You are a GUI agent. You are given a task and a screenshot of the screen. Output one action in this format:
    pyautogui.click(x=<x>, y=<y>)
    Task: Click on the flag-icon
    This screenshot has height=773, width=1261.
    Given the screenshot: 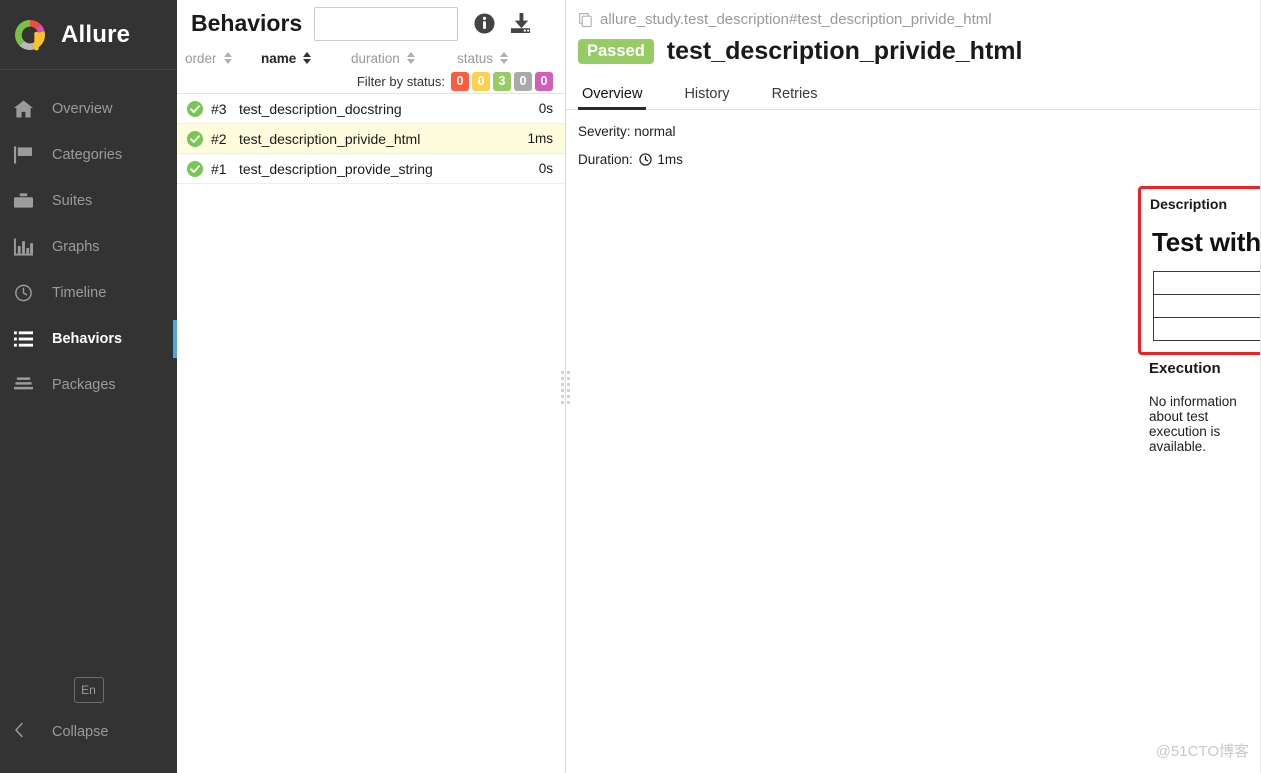 What is the action you would take?
    pyautogui.click(x=29, y=155)
    